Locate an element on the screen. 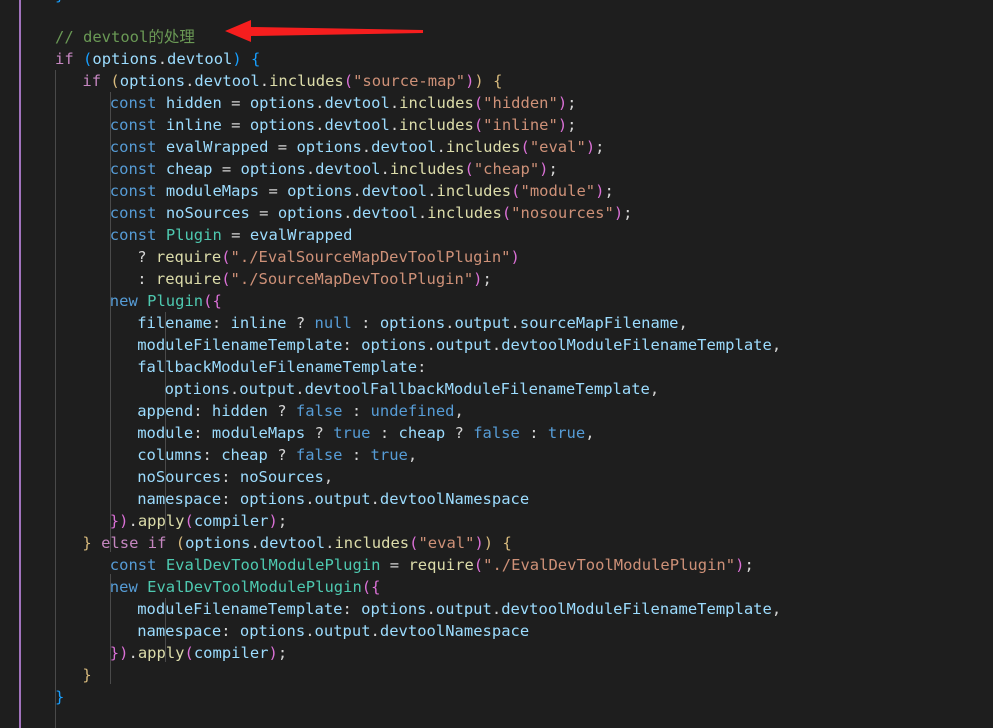 This screenshot has width=993, height=728. code-token: devtoolNamespace is located at coordinates (454, 499).